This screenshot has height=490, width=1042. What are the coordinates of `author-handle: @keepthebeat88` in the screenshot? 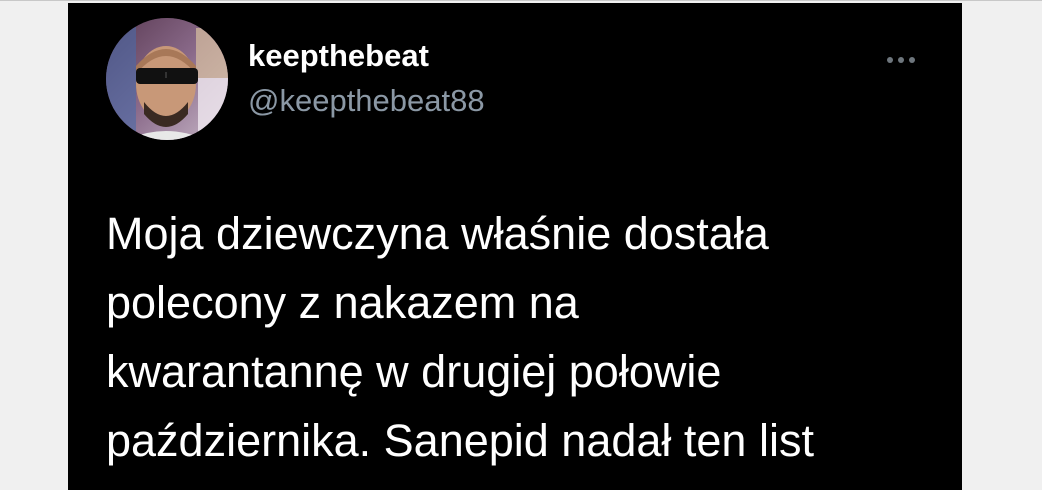 It's located at (366, 101).